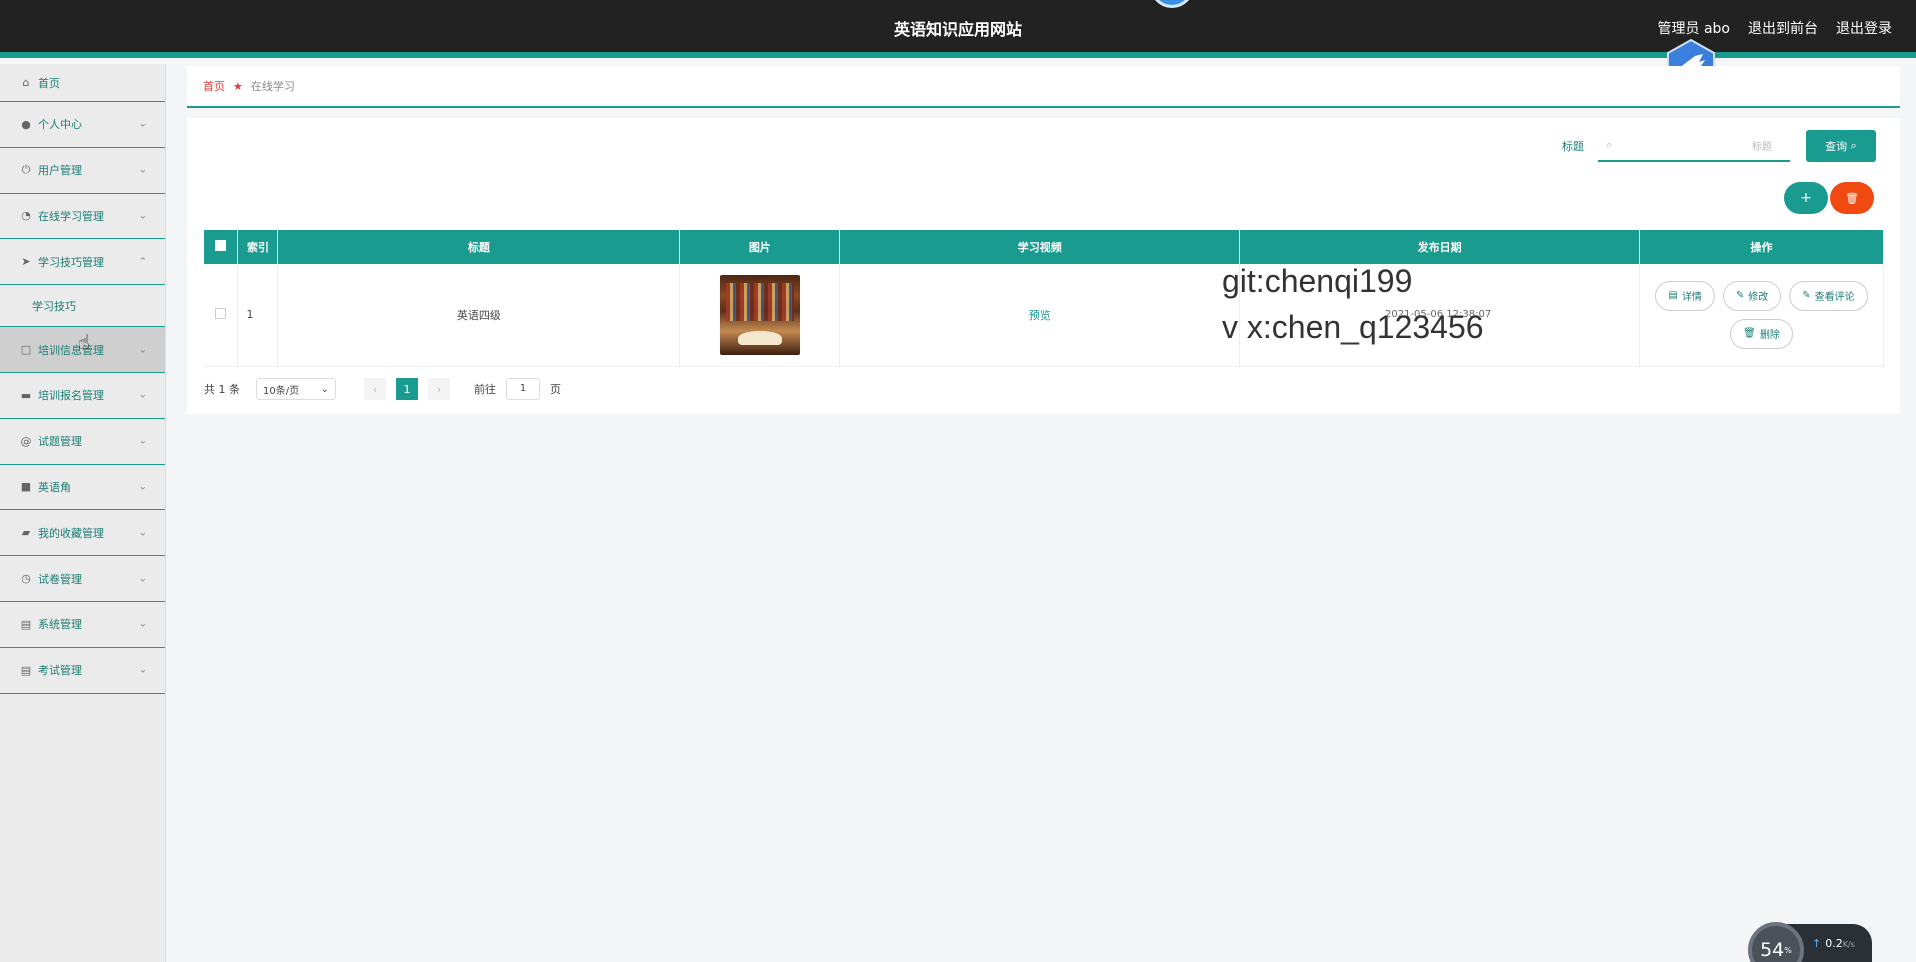 This screenshot has width=1916, height=962. I want to click on sidebar-item-personal-center: ● 个人中心 ⌄, so click(82, 125).